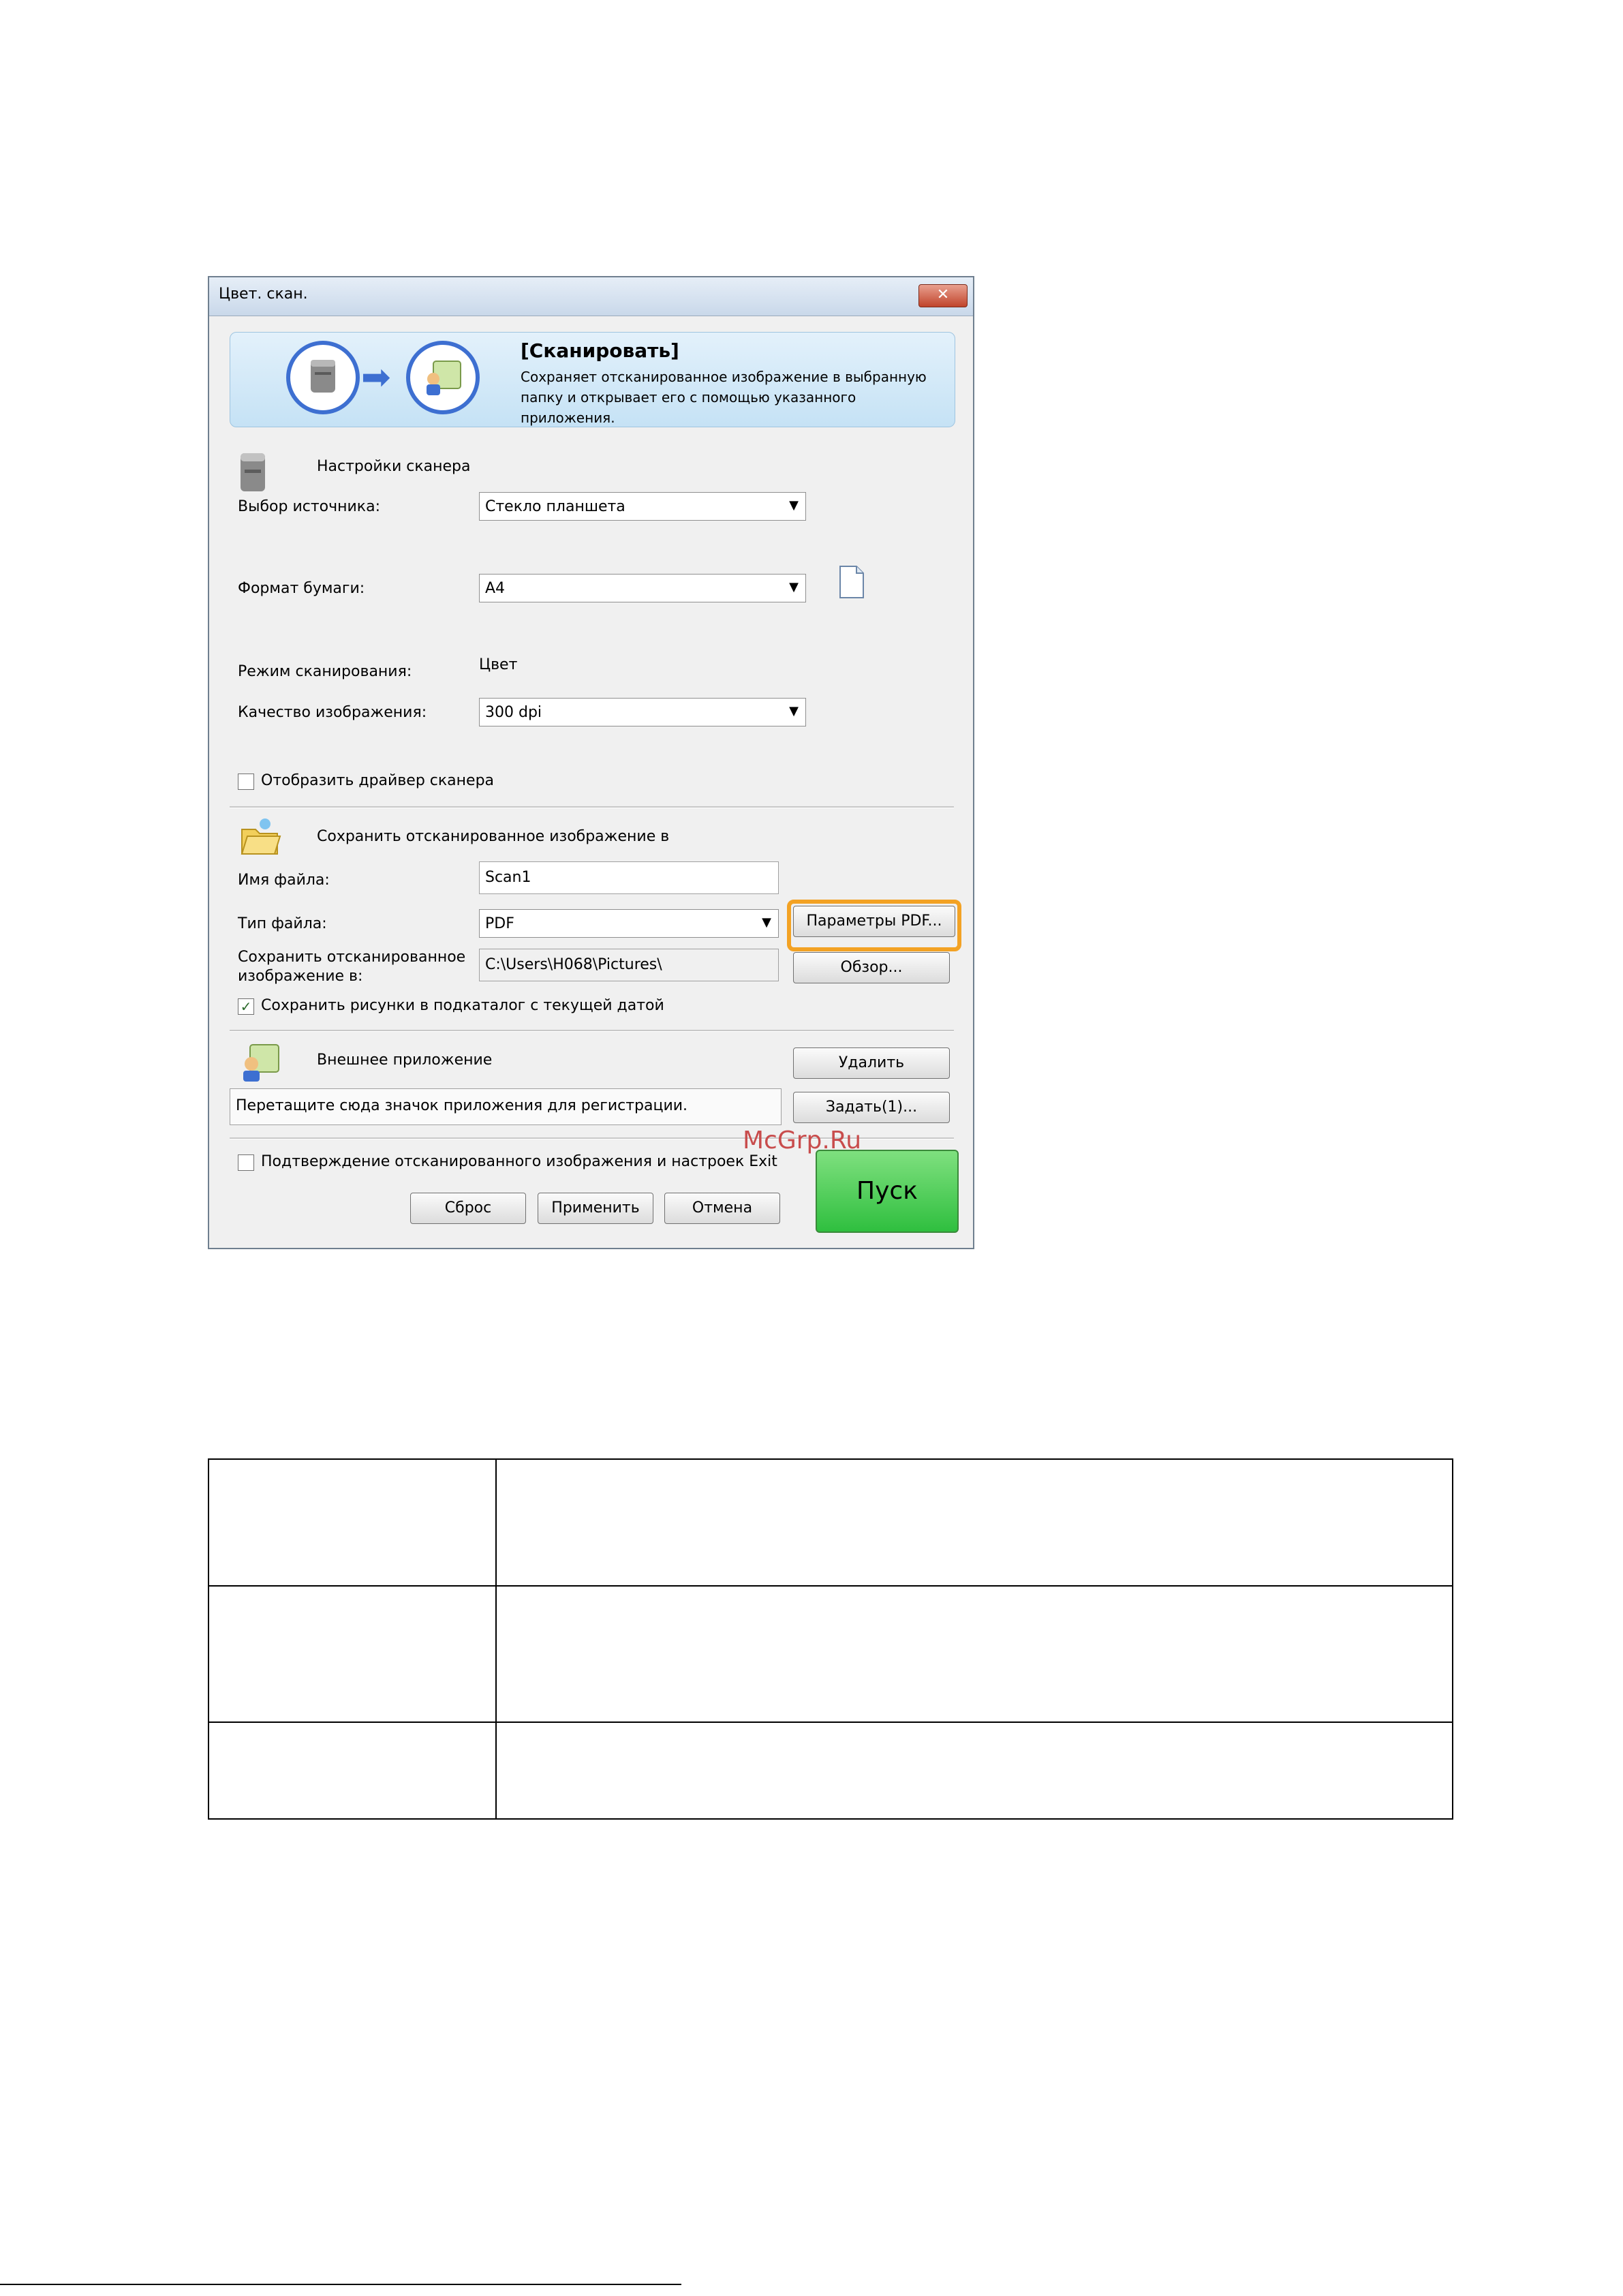 This screenshot has height=2296, width=1623. What do you see at coordinates (253, 472) in the screenshot?
I see `scanner-settings-icon` at bounding box center [253, 472].